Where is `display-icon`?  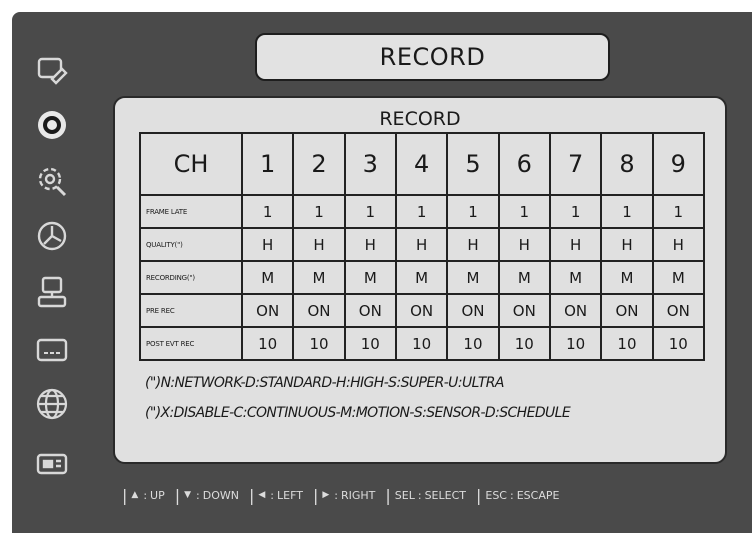 display-icon is located at coordinates (52, 350).